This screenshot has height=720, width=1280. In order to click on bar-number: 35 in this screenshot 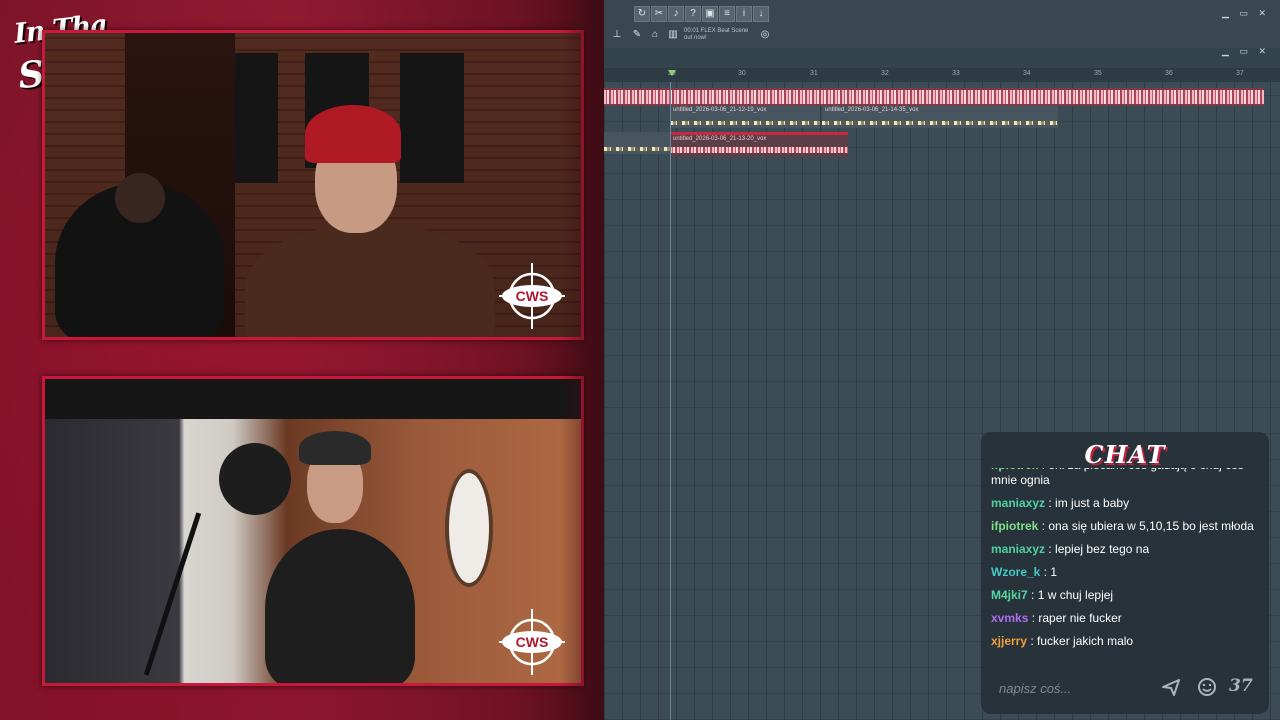, I will do `click(1098, 73)`.